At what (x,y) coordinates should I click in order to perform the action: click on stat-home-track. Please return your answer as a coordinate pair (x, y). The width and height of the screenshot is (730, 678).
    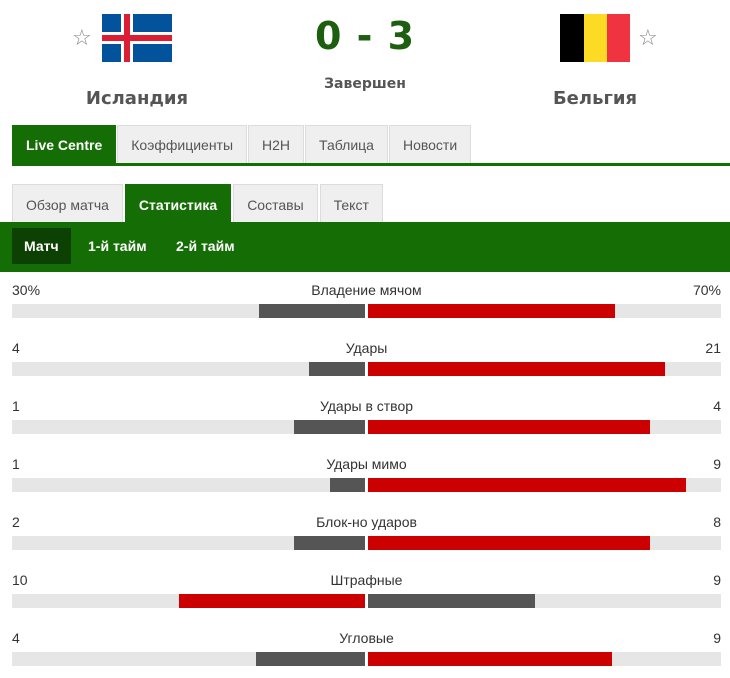
    Looking at the image, I should click on (188, 485).